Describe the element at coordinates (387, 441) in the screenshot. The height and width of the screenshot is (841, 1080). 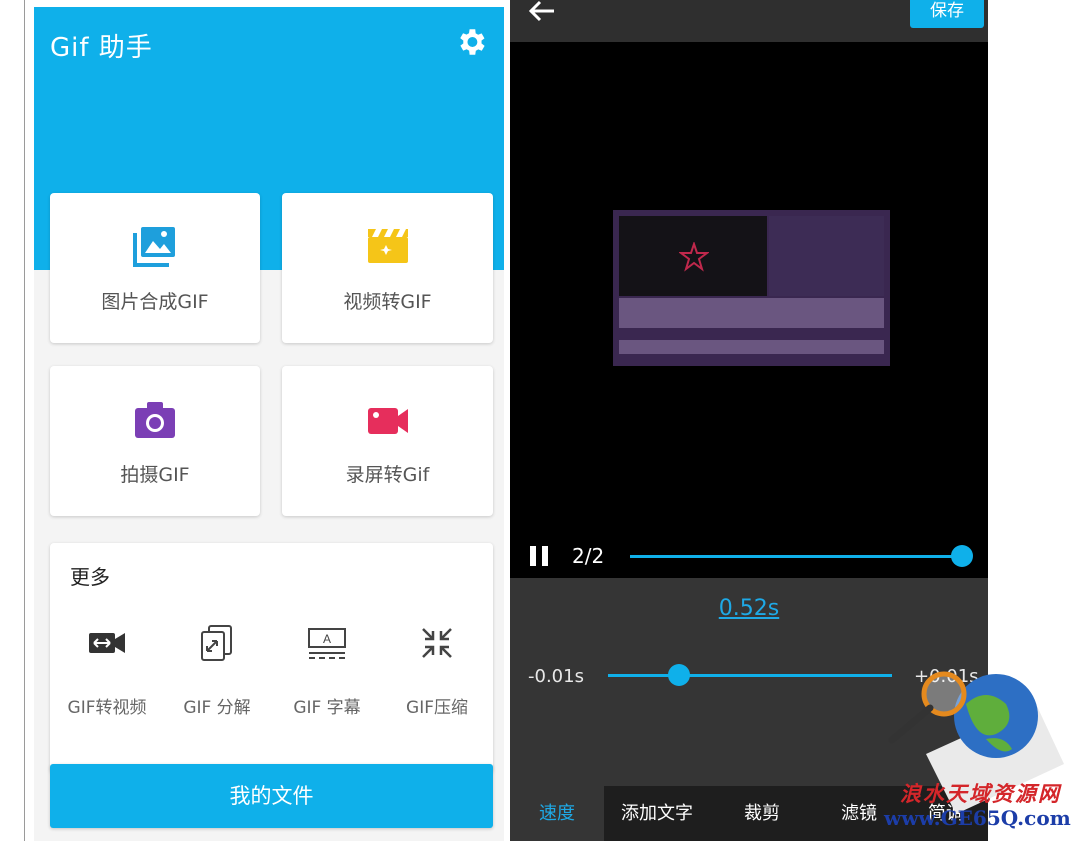
I see `card-screen-record-gif: 录屏转Gif` at that location.